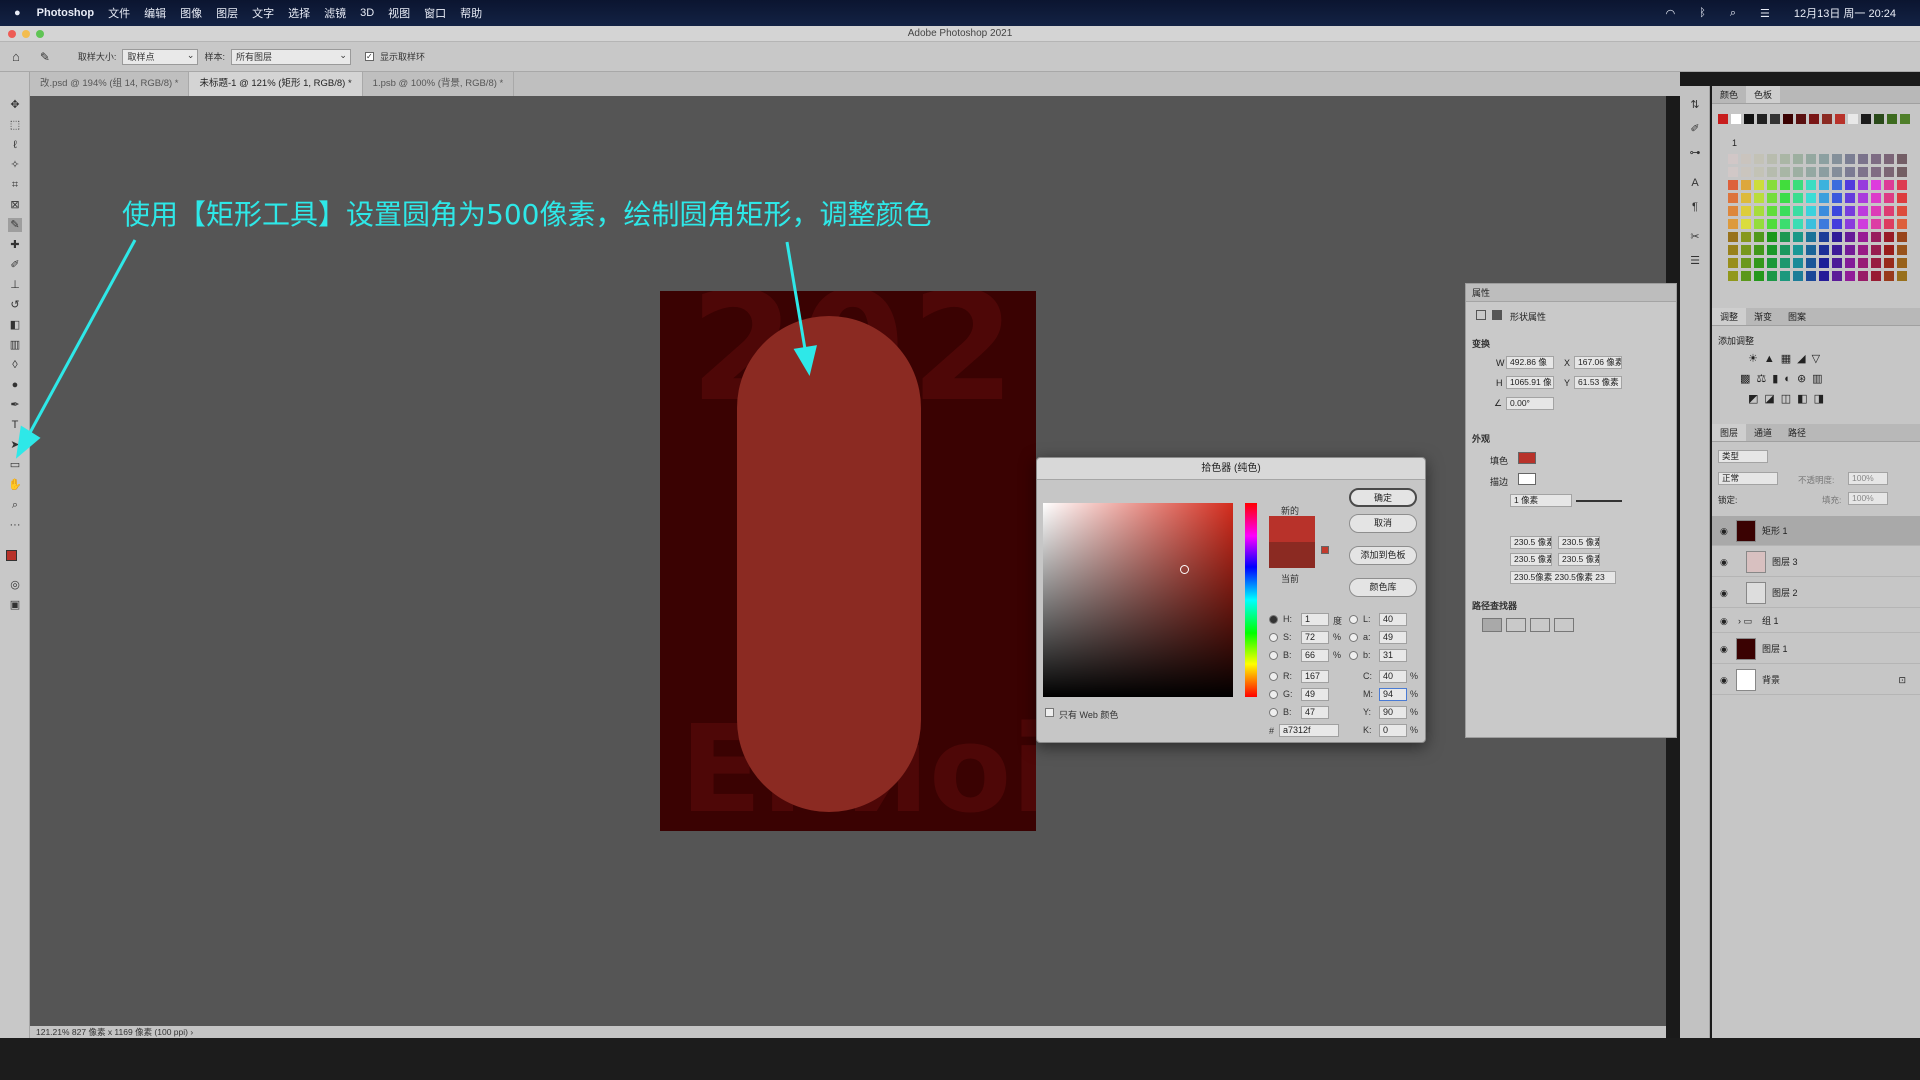 This screenshot has height=1080, width=1920. I want to click on adjust-icon: ⊶, so click(1695, 153).